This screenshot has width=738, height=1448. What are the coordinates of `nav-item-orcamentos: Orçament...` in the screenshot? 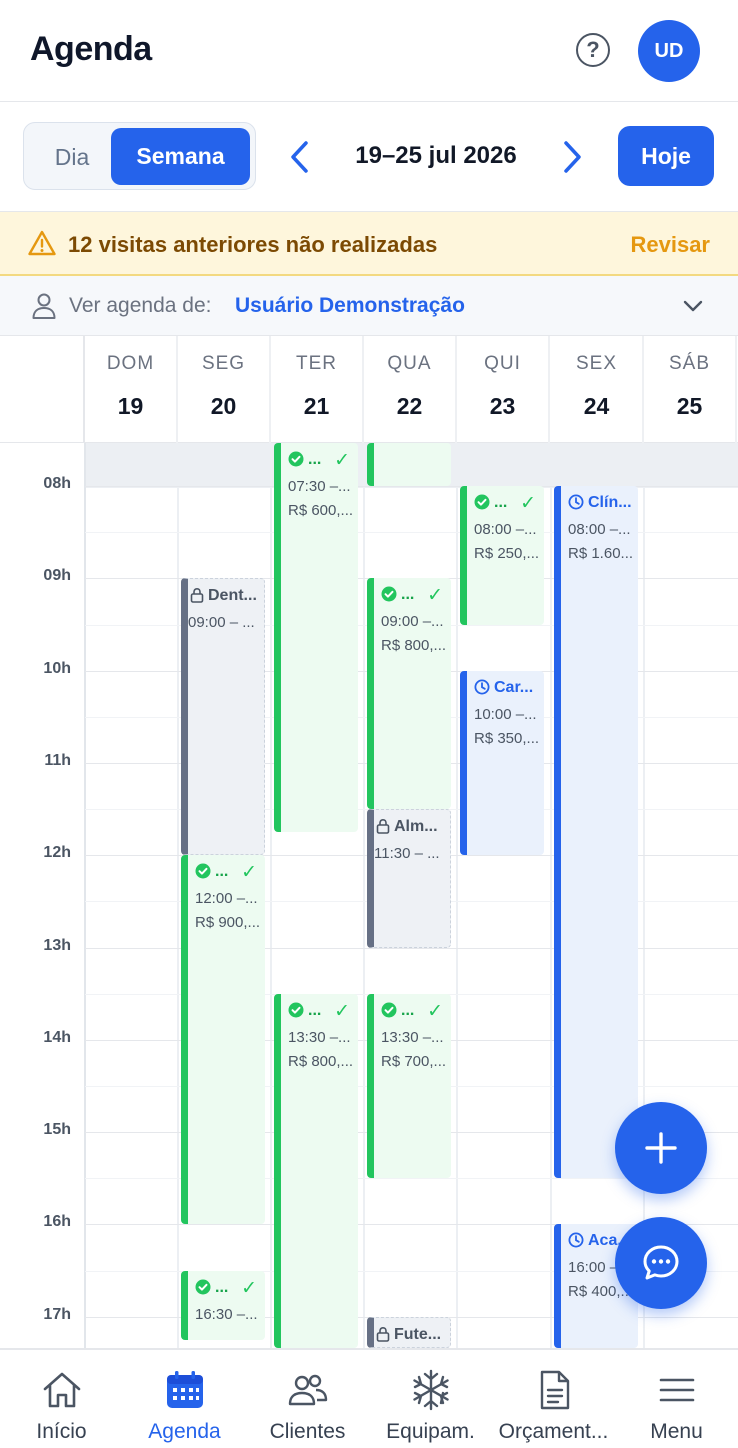 It's located at (553, 1399).